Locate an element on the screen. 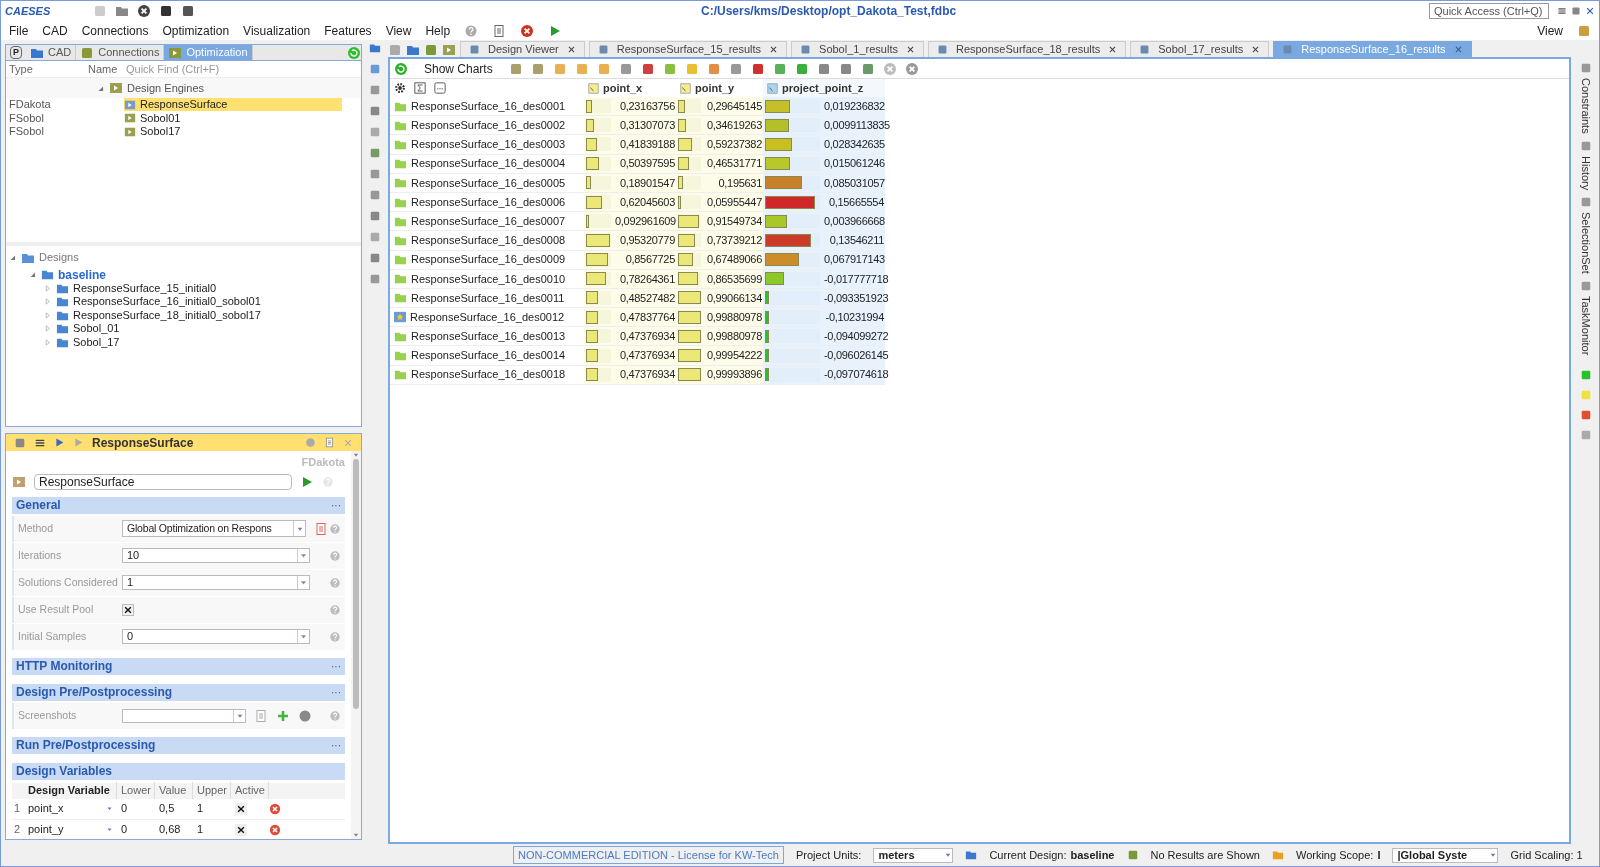 This screenshot has height=867, width=1600. section-header: HTTP Monitoring is located at coordinates (64, 666).